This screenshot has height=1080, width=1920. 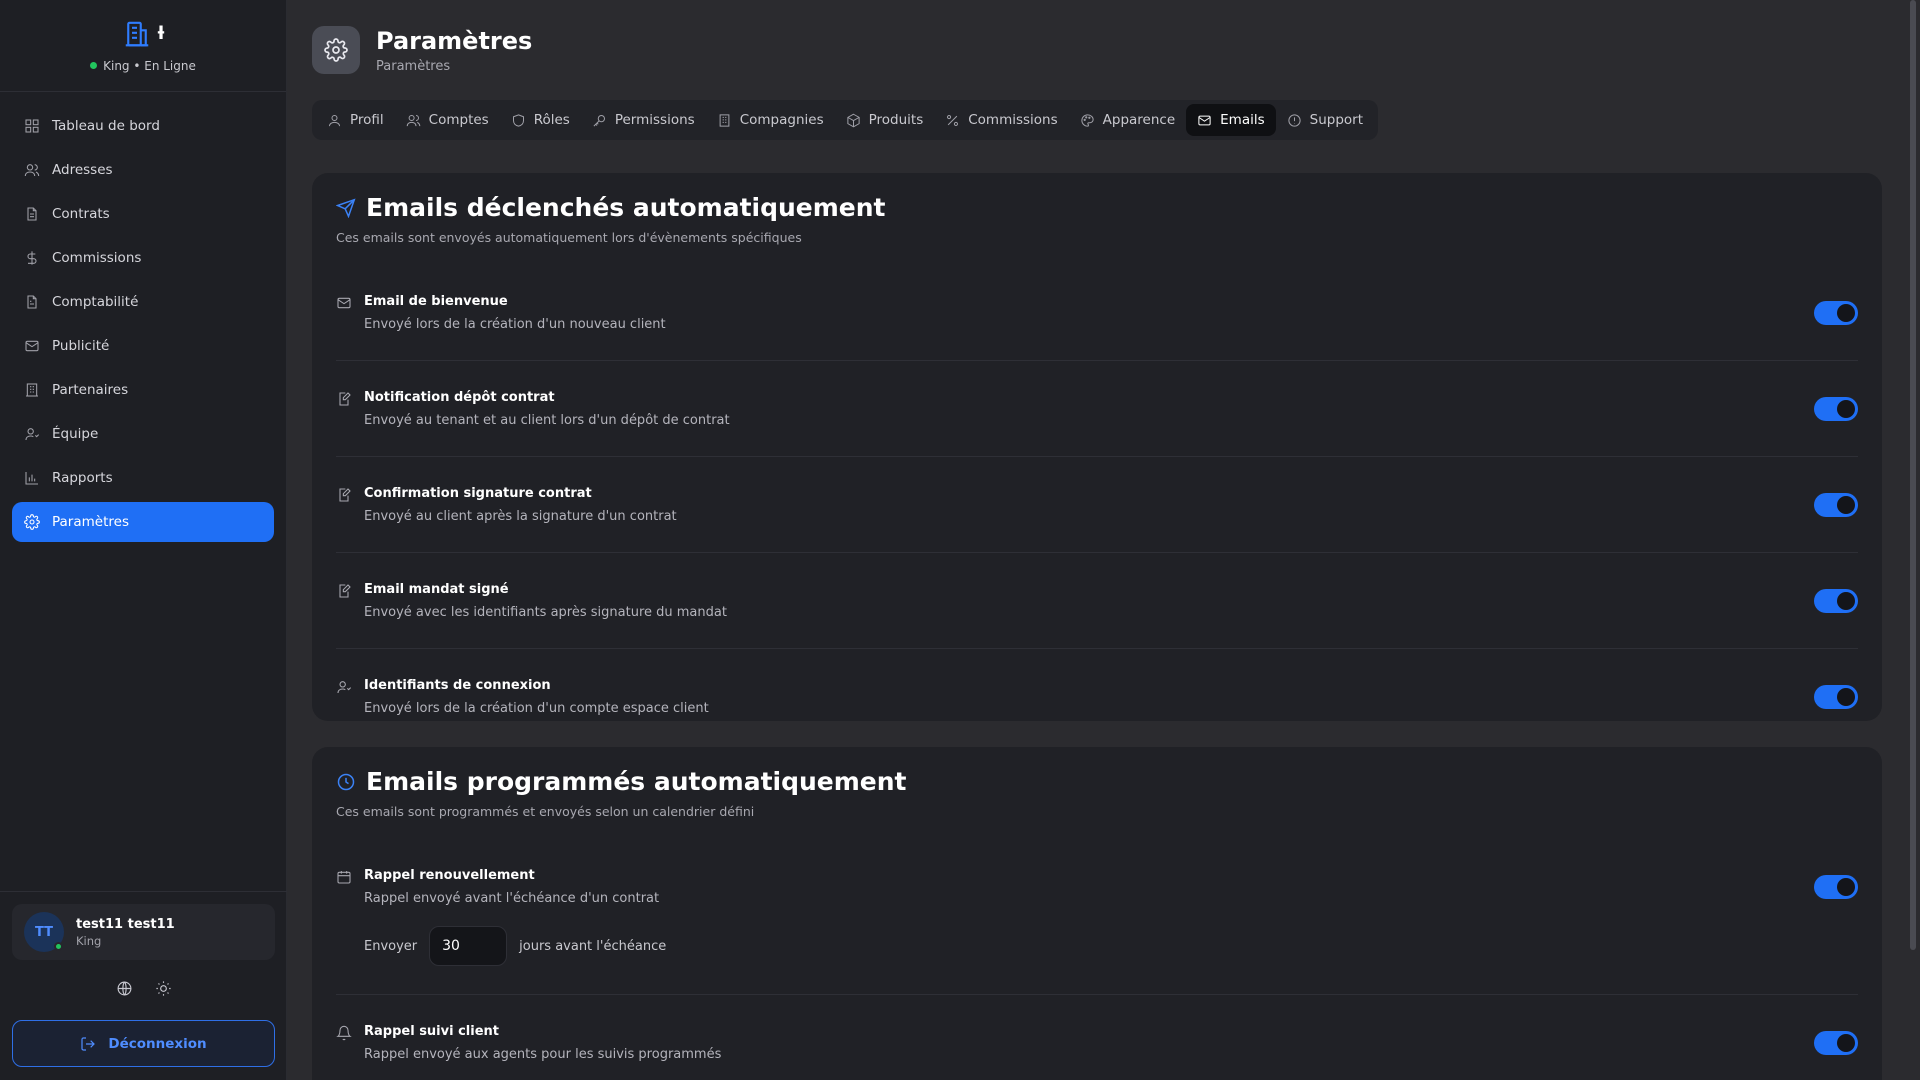 I want to click on tab-support: Support, so click(x=1325, y=120).